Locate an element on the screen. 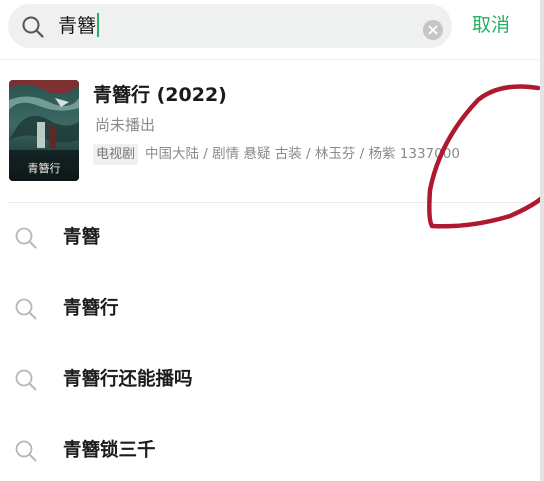 The image size is (544, 481). poster-caption: 青簪行 is located at coordinates (44, 168).